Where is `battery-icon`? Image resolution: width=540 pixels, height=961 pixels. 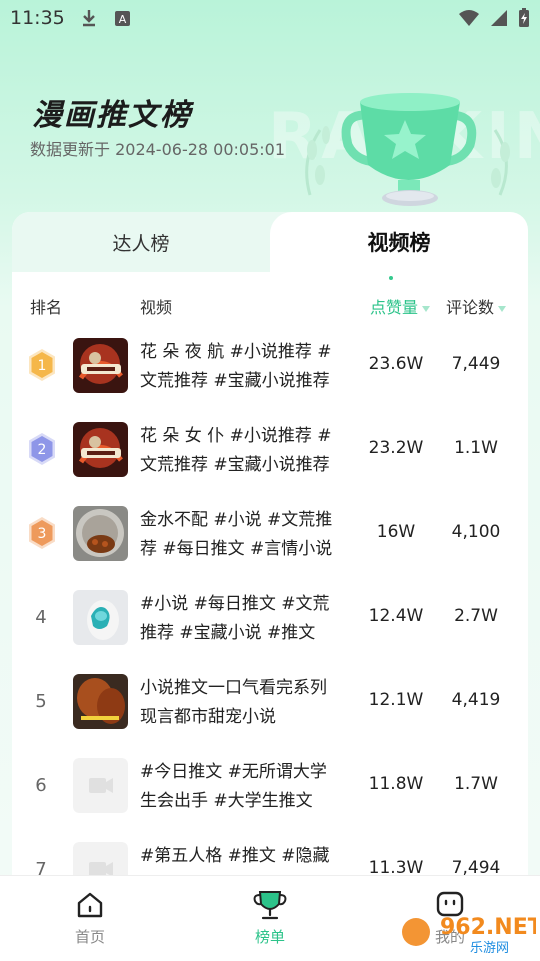 battery-icon is located at coordinates (524, 17).